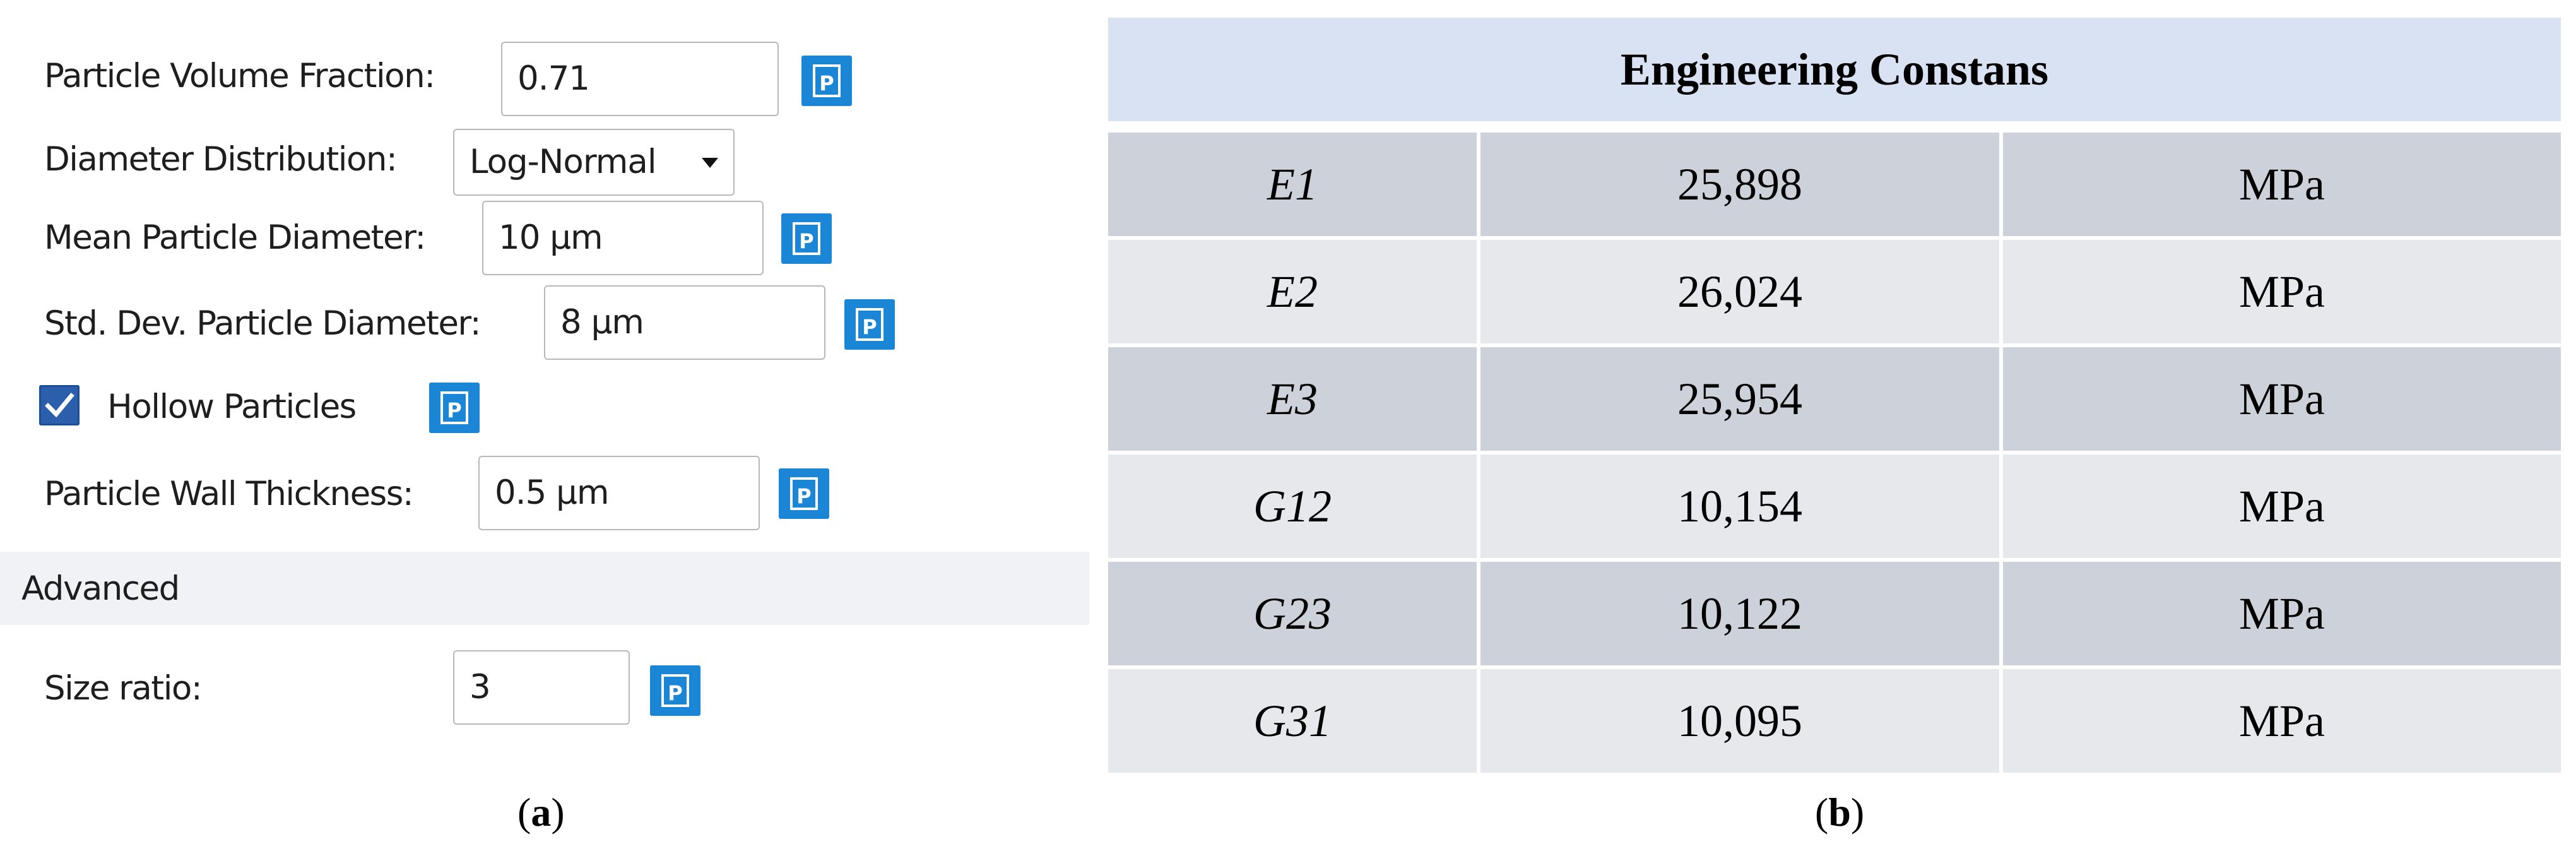 Image resolution: width=2576 pixels, height=856 pixels. I want to click on diameter-distribution-select: Log-Normal, so click(594, 162).